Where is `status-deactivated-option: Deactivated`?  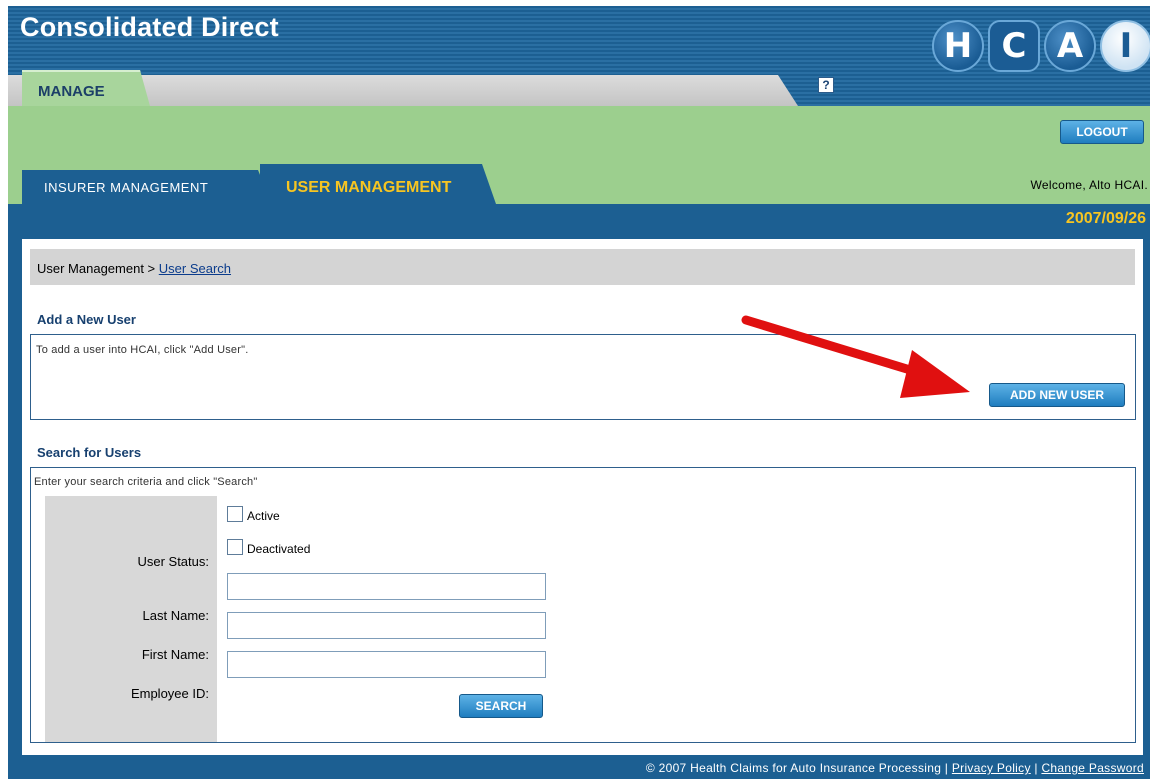
status-deactivated-option: Deactivated is located at coordinates (269, 547).